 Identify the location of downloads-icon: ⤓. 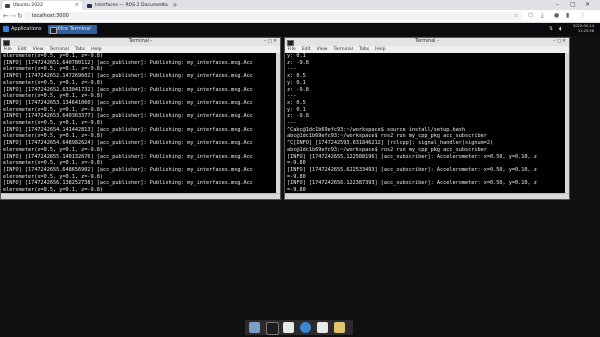
(542, 16).